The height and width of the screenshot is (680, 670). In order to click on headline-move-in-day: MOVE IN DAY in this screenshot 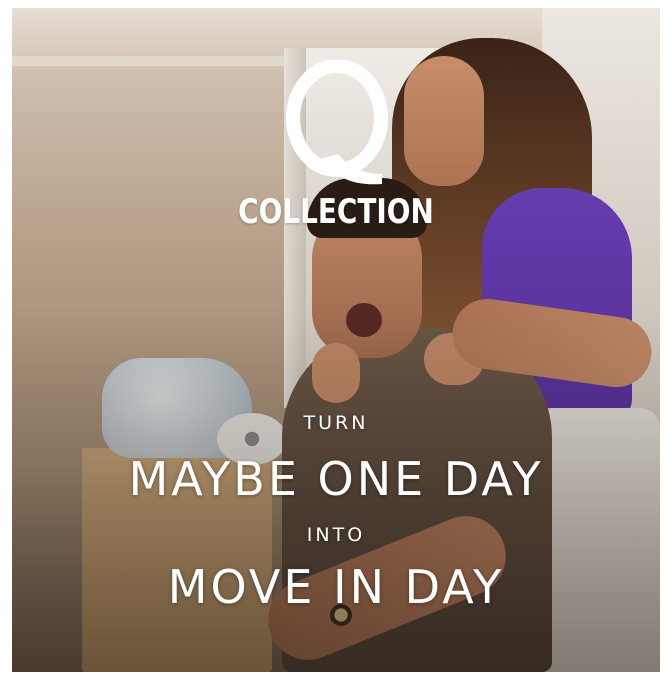, I will do `click(336, 587)`.